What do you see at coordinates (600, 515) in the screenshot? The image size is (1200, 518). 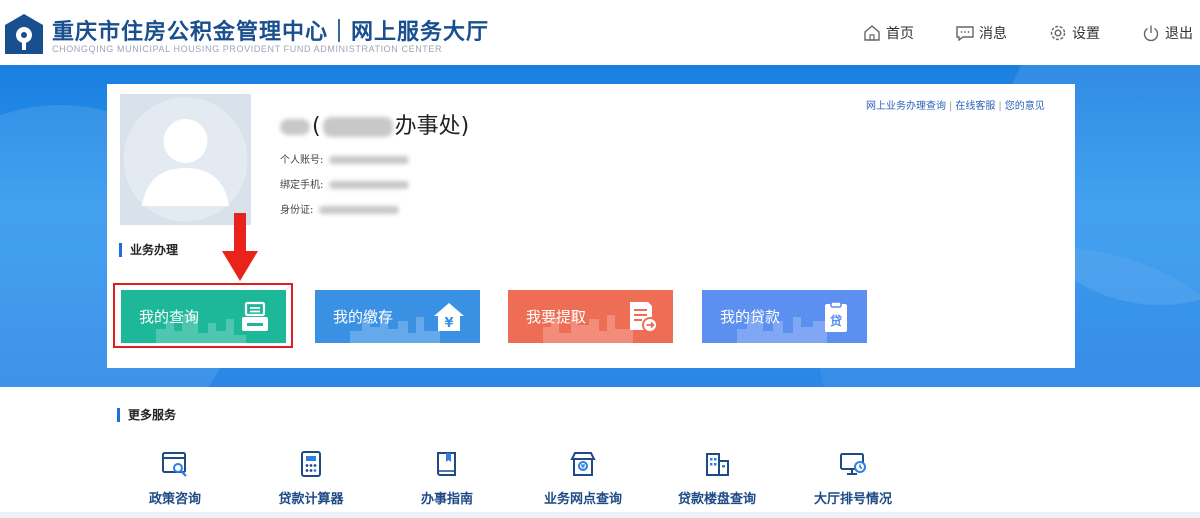 I see `footer-strip` at bounding box center [600, 515].